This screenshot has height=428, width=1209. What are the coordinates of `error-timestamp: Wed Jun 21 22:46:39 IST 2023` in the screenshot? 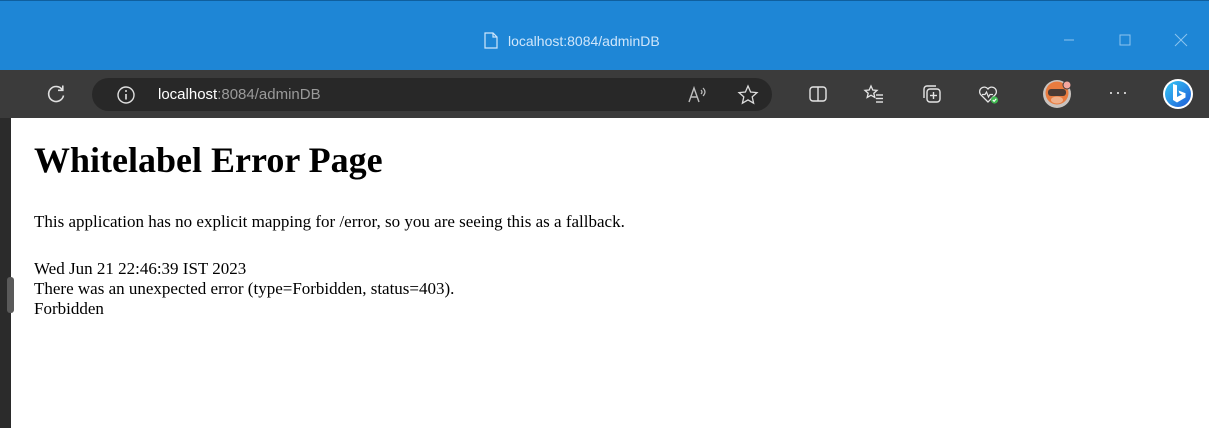 It's located at (140, 268).